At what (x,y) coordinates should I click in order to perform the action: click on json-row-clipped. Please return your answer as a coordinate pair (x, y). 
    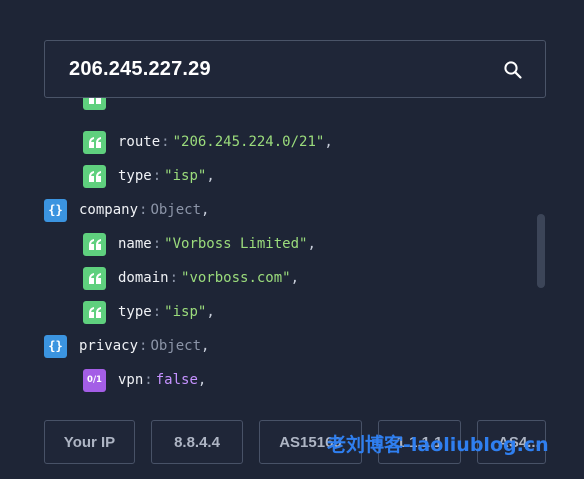
    Looking at the image, I should click on (100, 104).